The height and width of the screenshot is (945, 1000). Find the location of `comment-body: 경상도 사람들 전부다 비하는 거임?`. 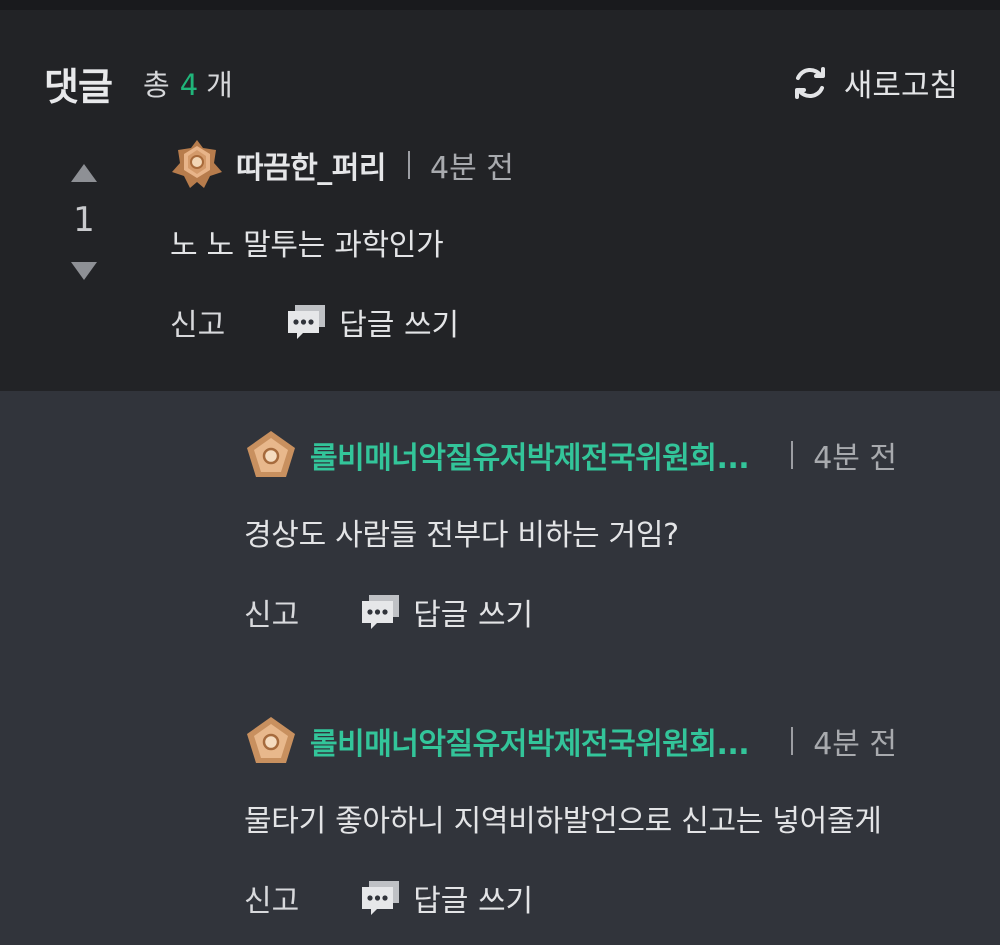

comment-body: 경상도 사람들 전부다 비하는 거임? is located at coordinates (461, 535).